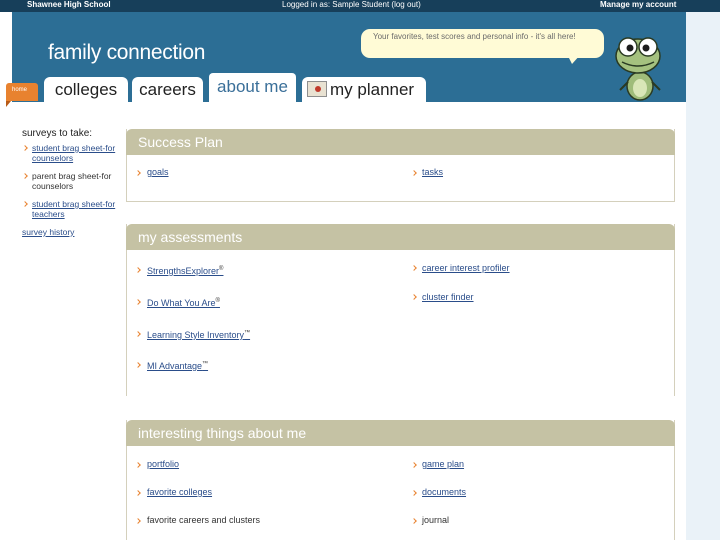 The height and width of the screenshot is (540, 720). Describe the element at coordinates (8, 104) in the screenshot. I see `home-tab-fold` at that location.